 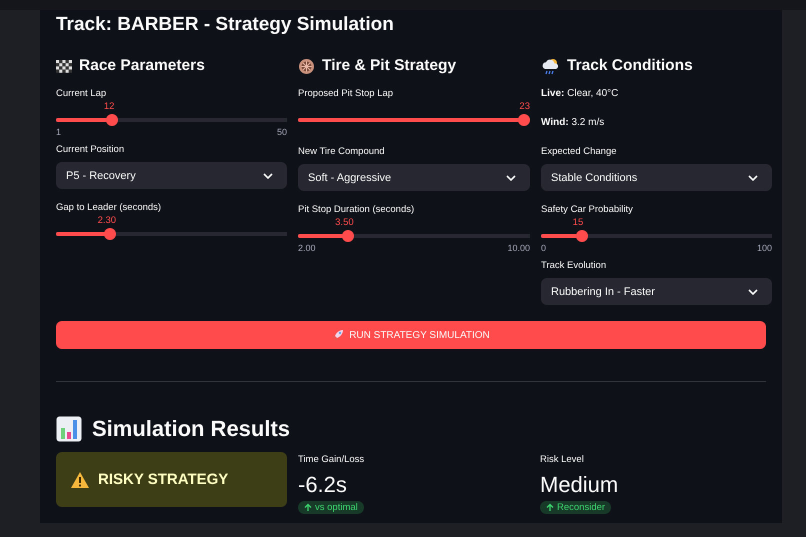 I want to click on metric-label: Time Gain/Loss, so click(x=331, y=460).